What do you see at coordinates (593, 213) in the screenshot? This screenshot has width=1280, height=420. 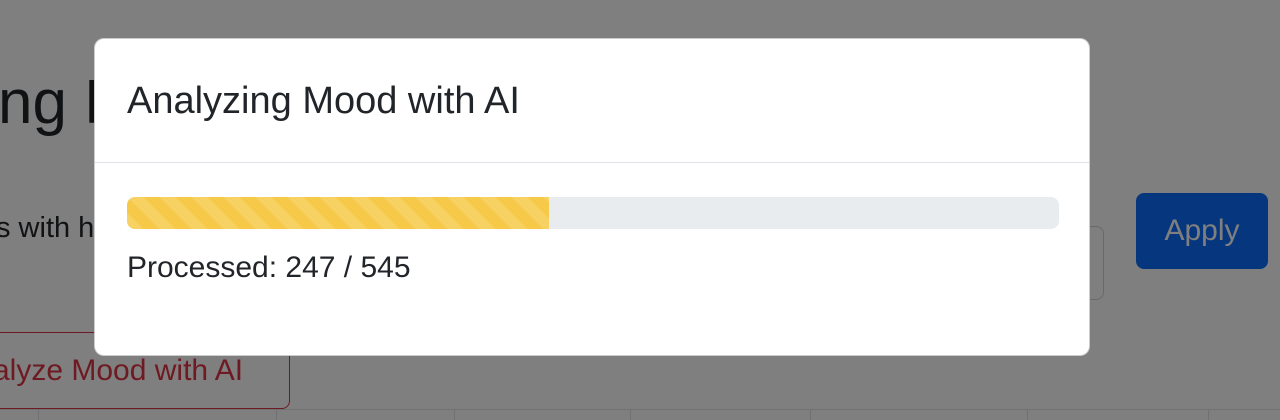 I see `progress-track` at bounding box center [593, 213].